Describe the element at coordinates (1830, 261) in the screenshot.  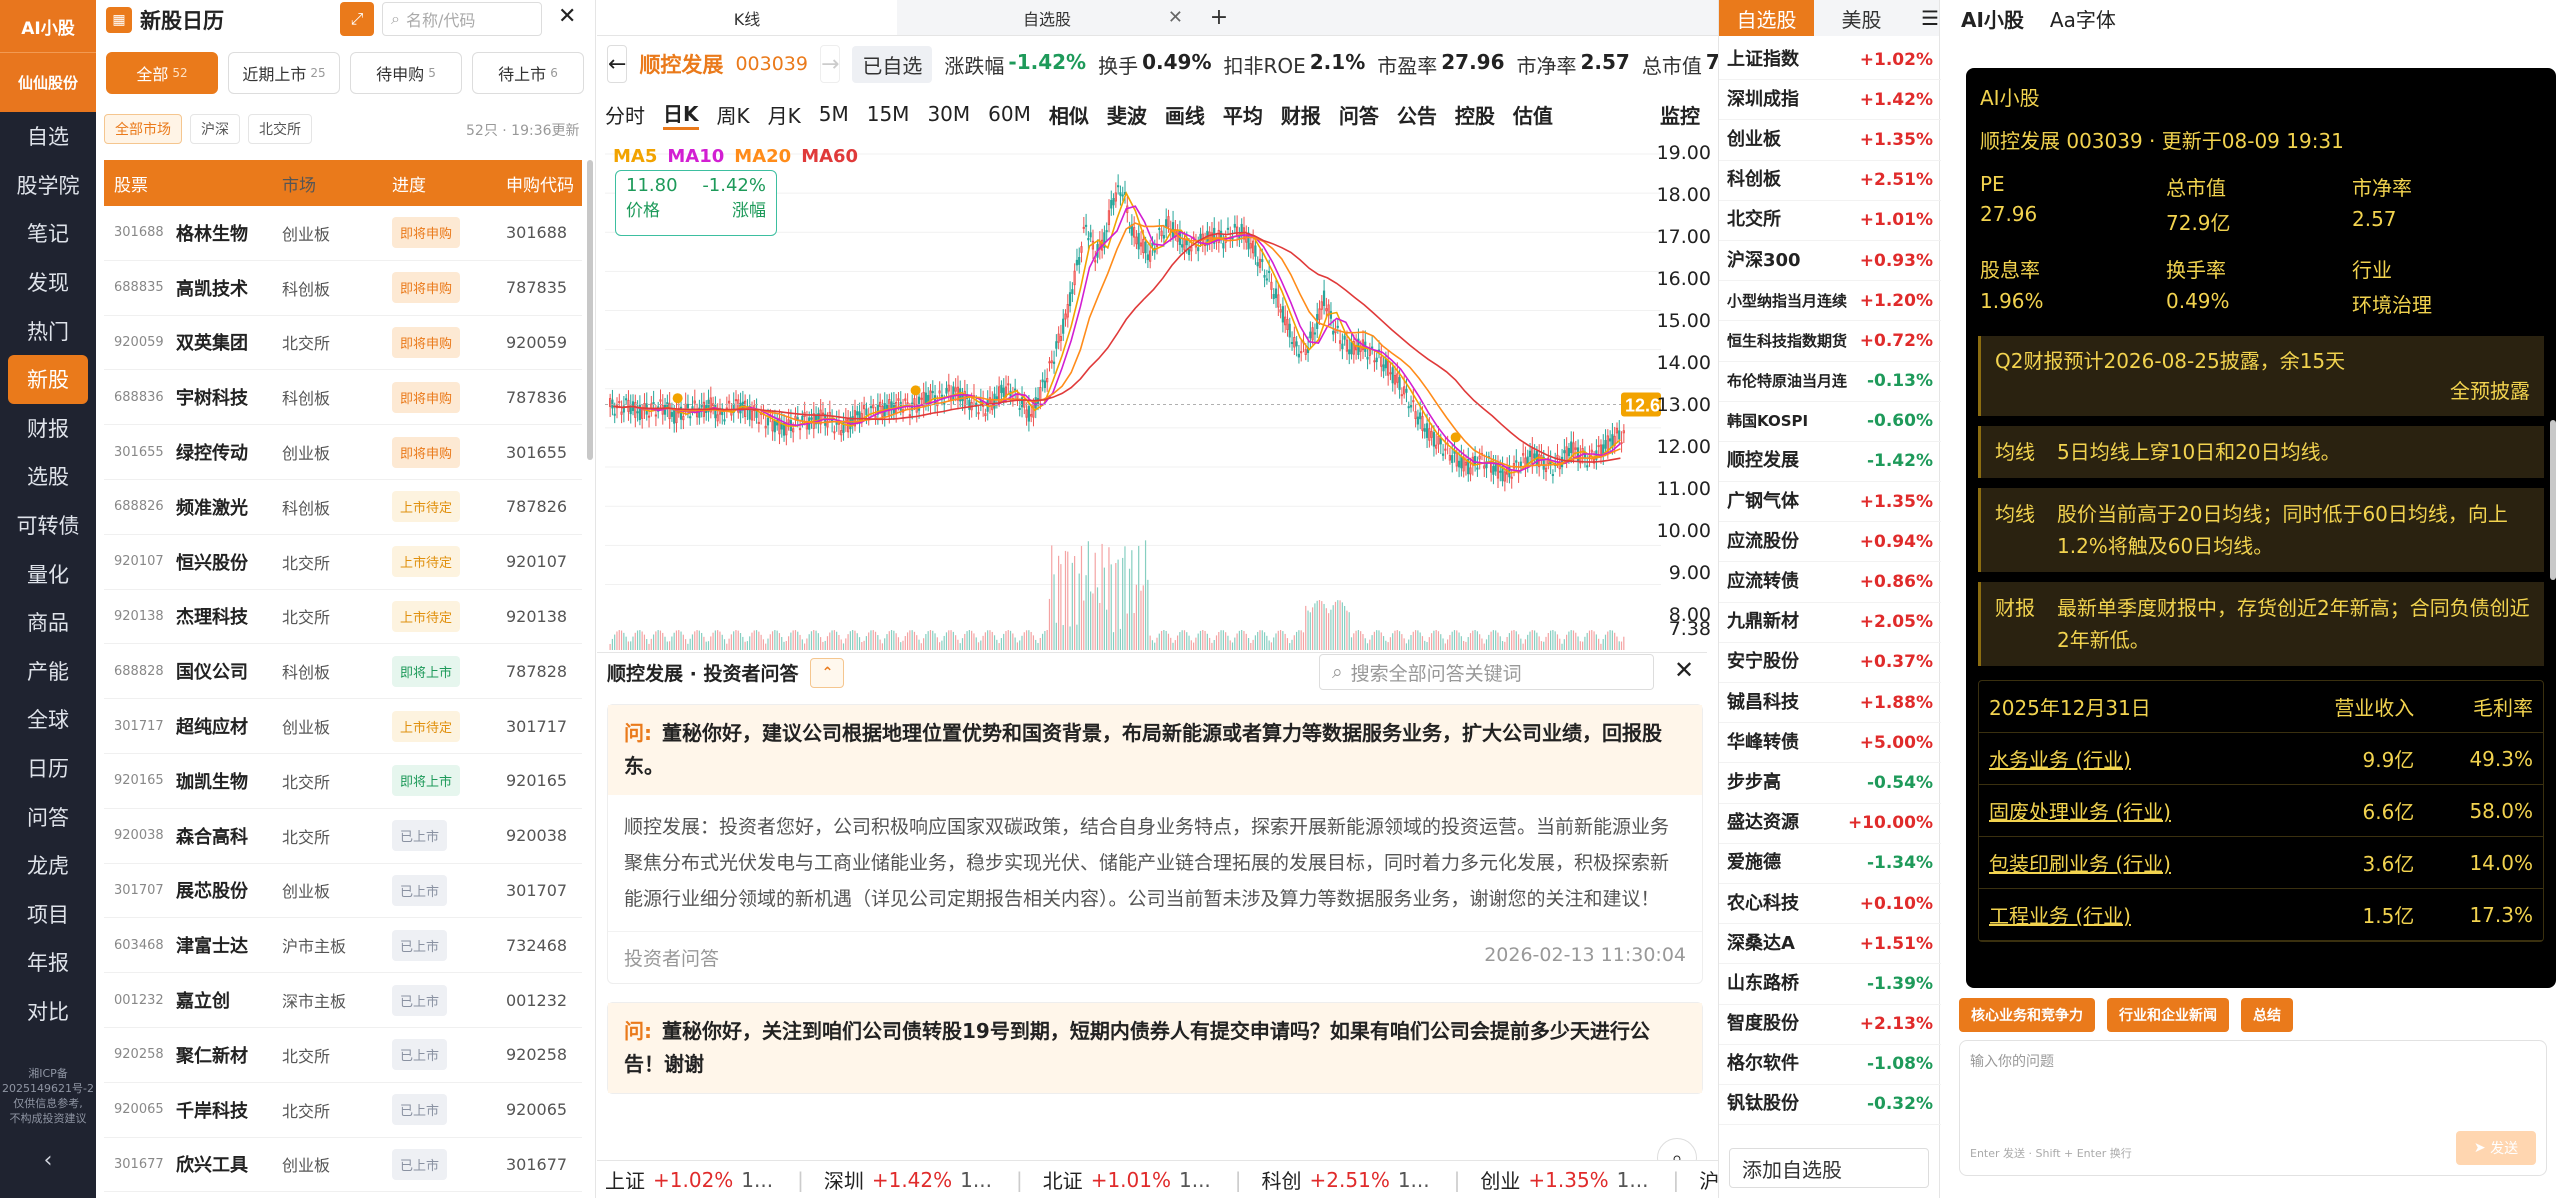
I see `watch-row: 沪深300 +0.93%` at that location.